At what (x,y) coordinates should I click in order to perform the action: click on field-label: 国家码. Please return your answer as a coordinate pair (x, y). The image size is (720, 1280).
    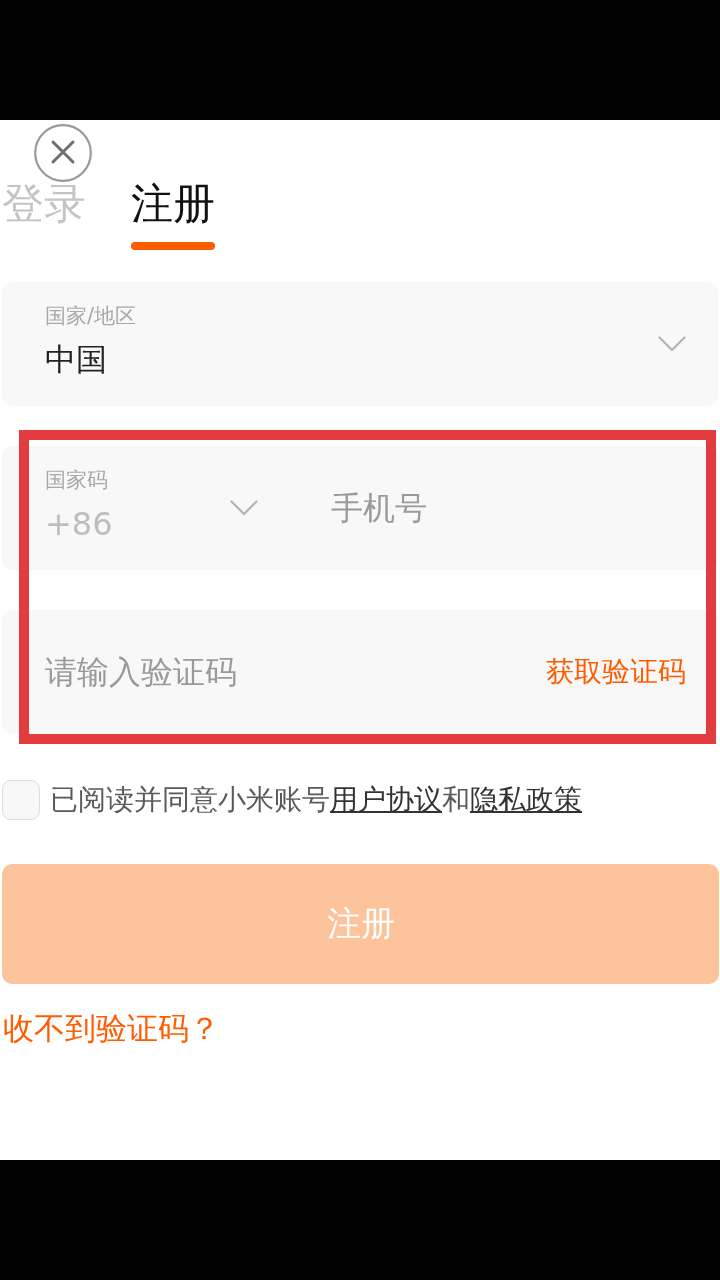
    Looking at the image, I should click on (77, 480).